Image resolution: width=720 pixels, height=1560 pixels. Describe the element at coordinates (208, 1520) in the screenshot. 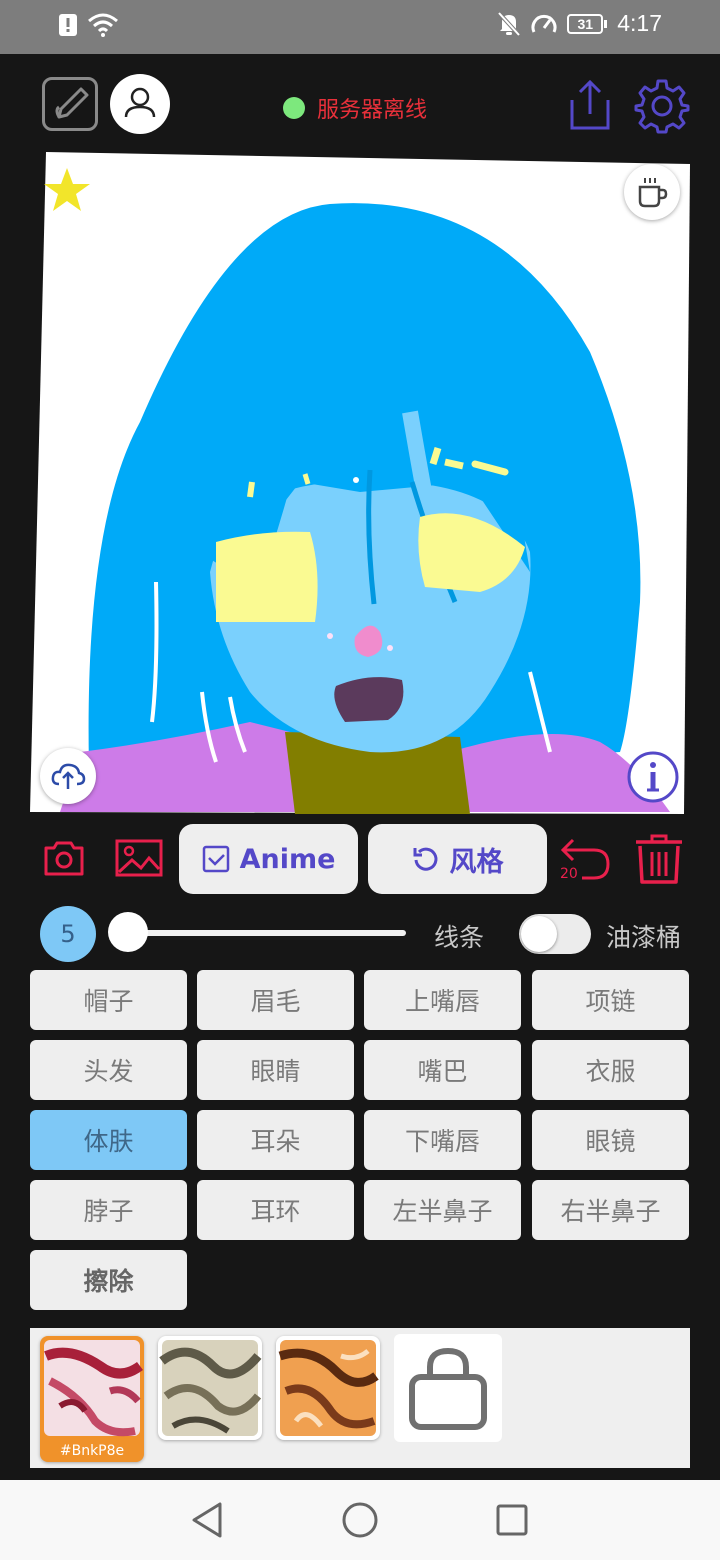

I see `back-icon` at that location.